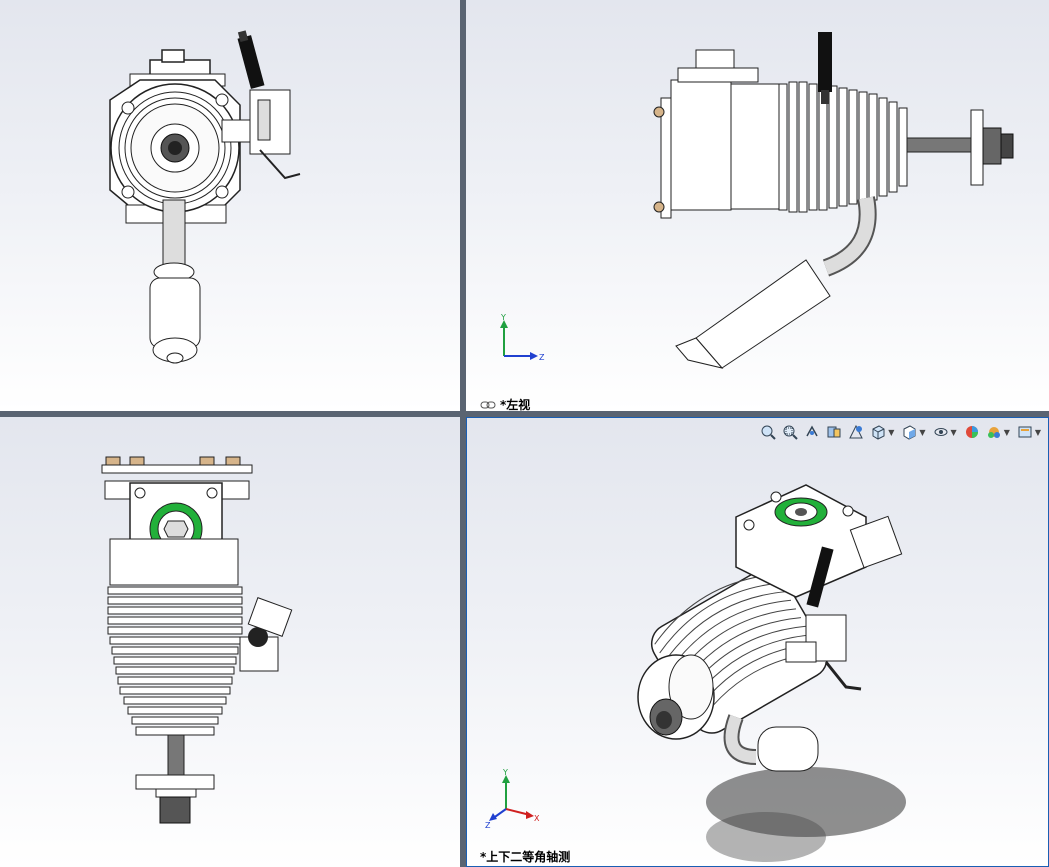 The height and width of the screenshot is (867, 1049). Describe the element at coordinates (488, 405) in the screenshot. I see `link-views-icon` at that location.